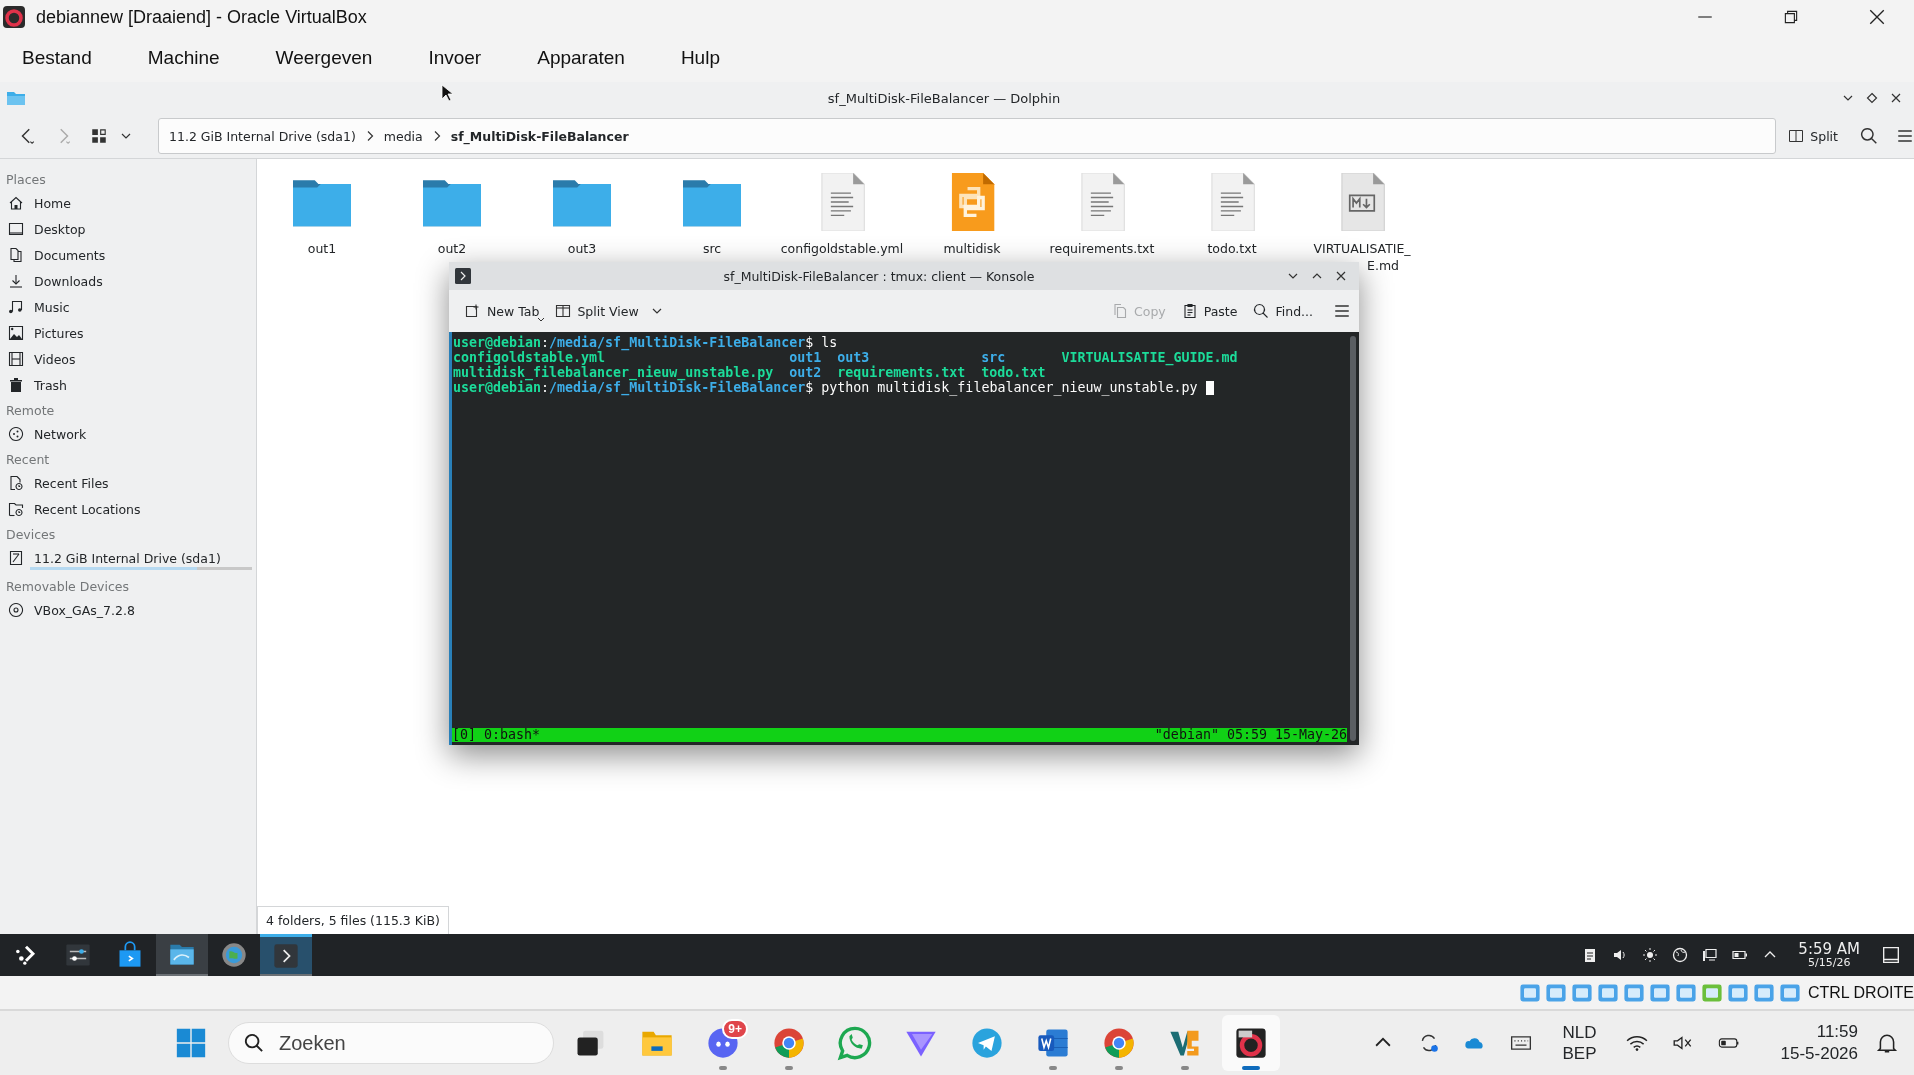  What do you see at coordinates (26, 180) in the screenshot?
I see `sidebar-heading: Places` at bounding box center [26, 180].